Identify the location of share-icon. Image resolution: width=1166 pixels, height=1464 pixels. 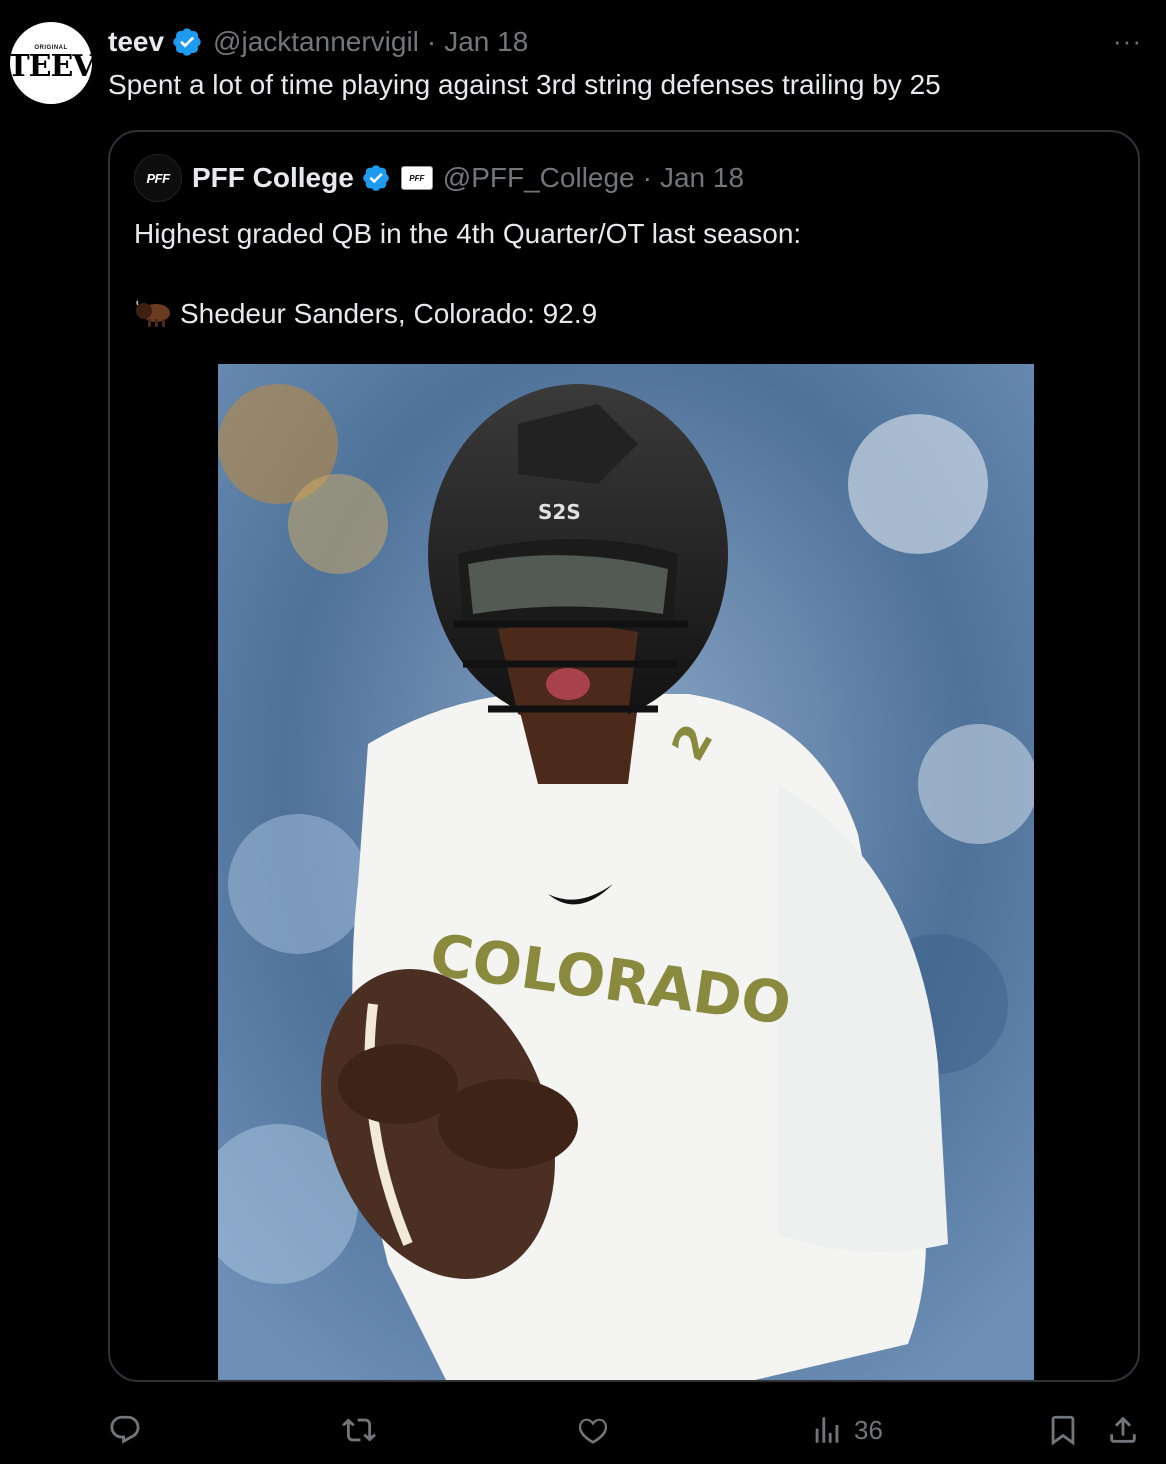
(1123, 1429).